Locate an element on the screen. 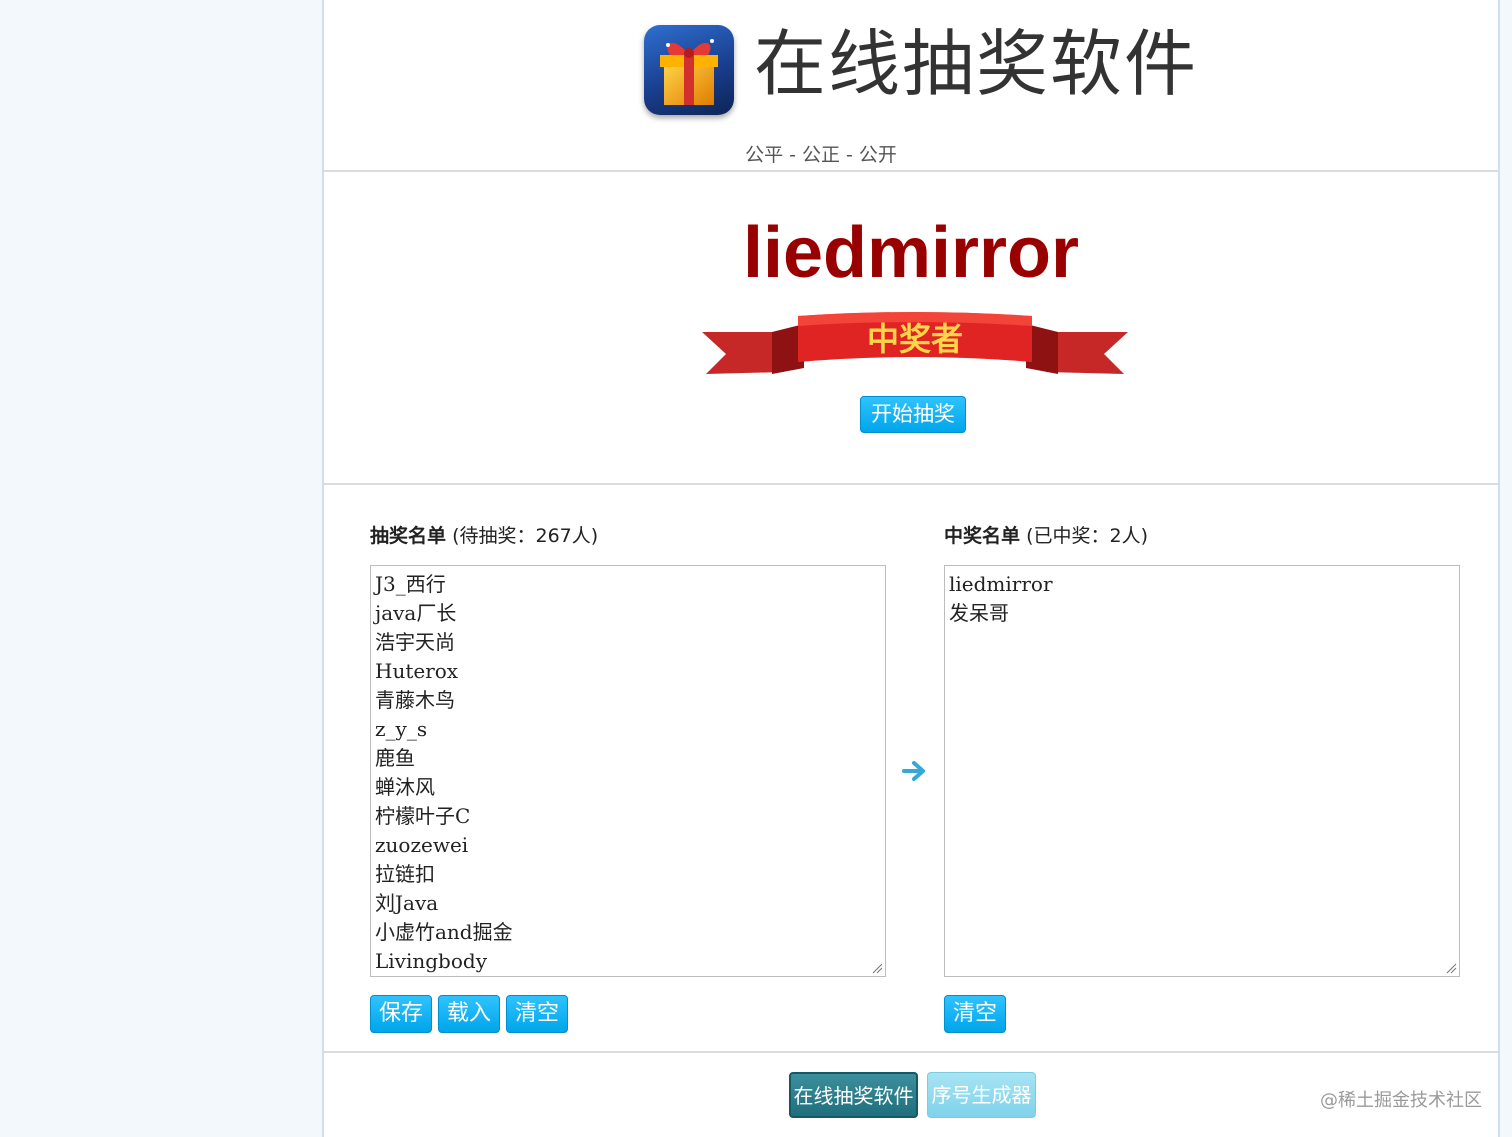 This screenshot has width=1512, height=1137. draw-list-title: 抽奖名单 is located at coordinates (408, 536).